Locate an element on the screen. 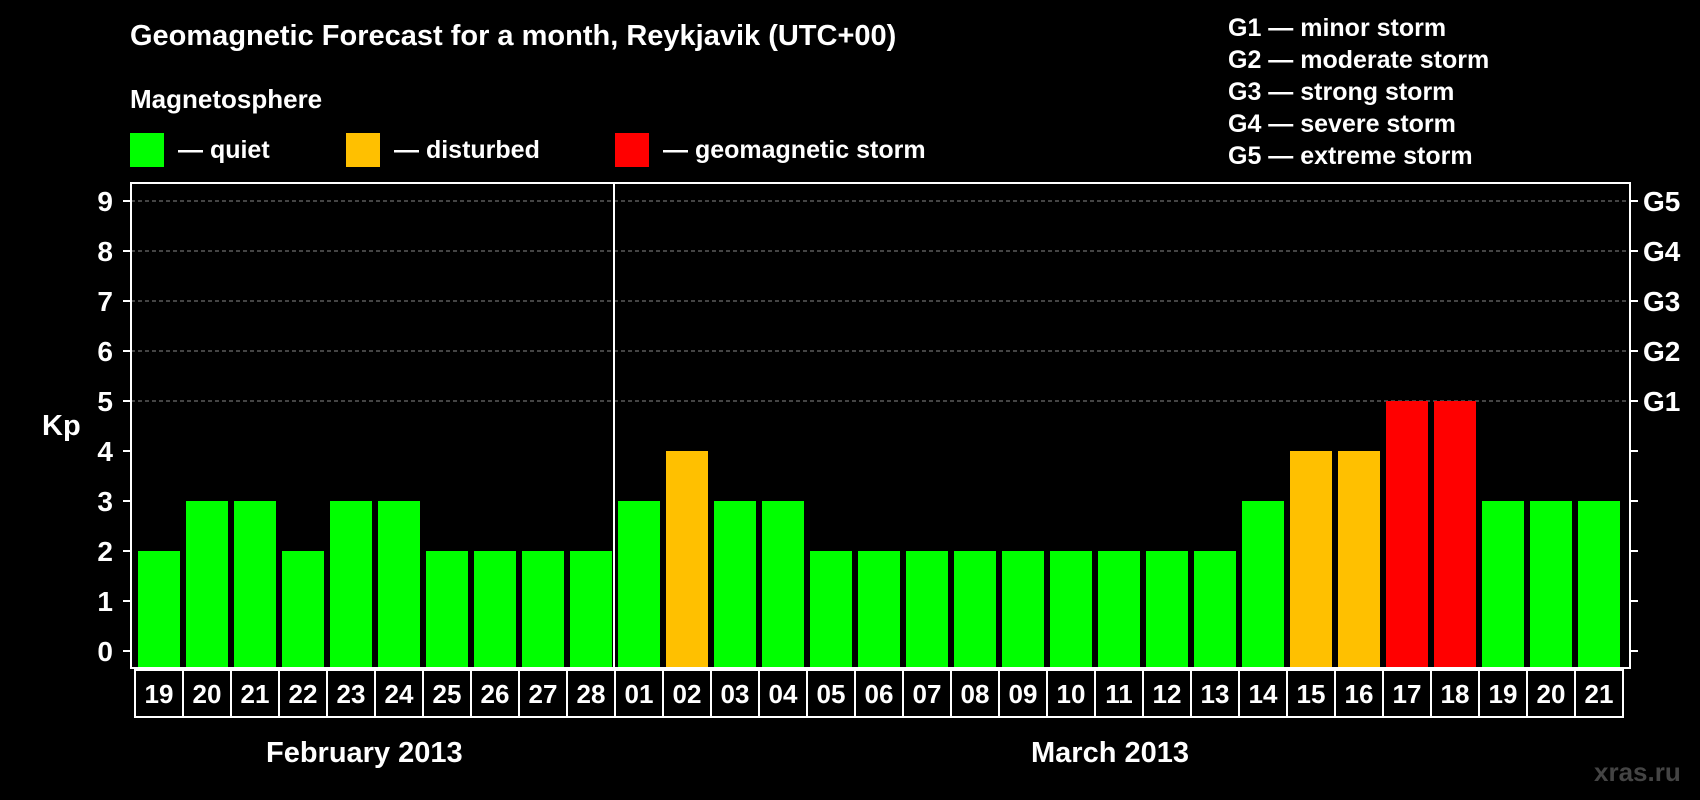 This screenshot has width=1700, height=800. day-label: 11 is located at coordinates (1119, 694).